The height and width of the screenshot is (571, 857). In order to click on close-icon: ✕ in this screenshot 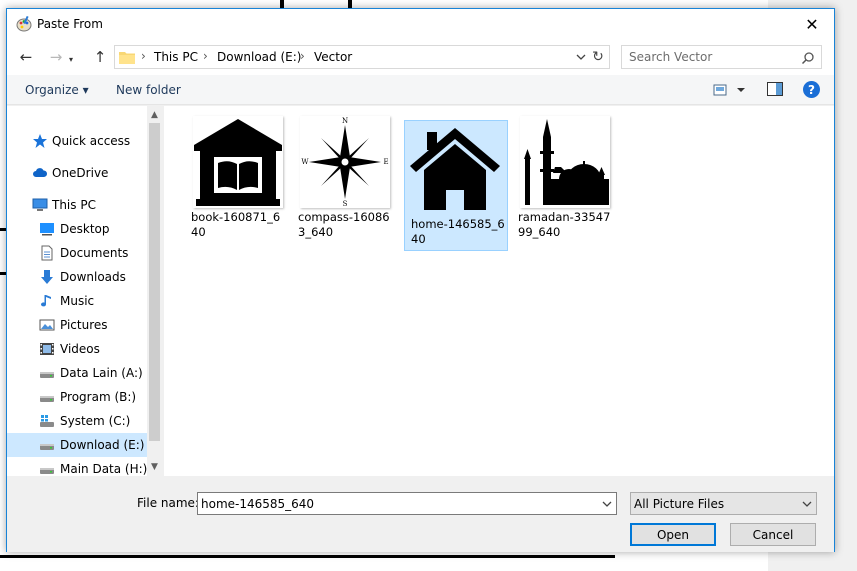, I will do `click(812, 24)`.